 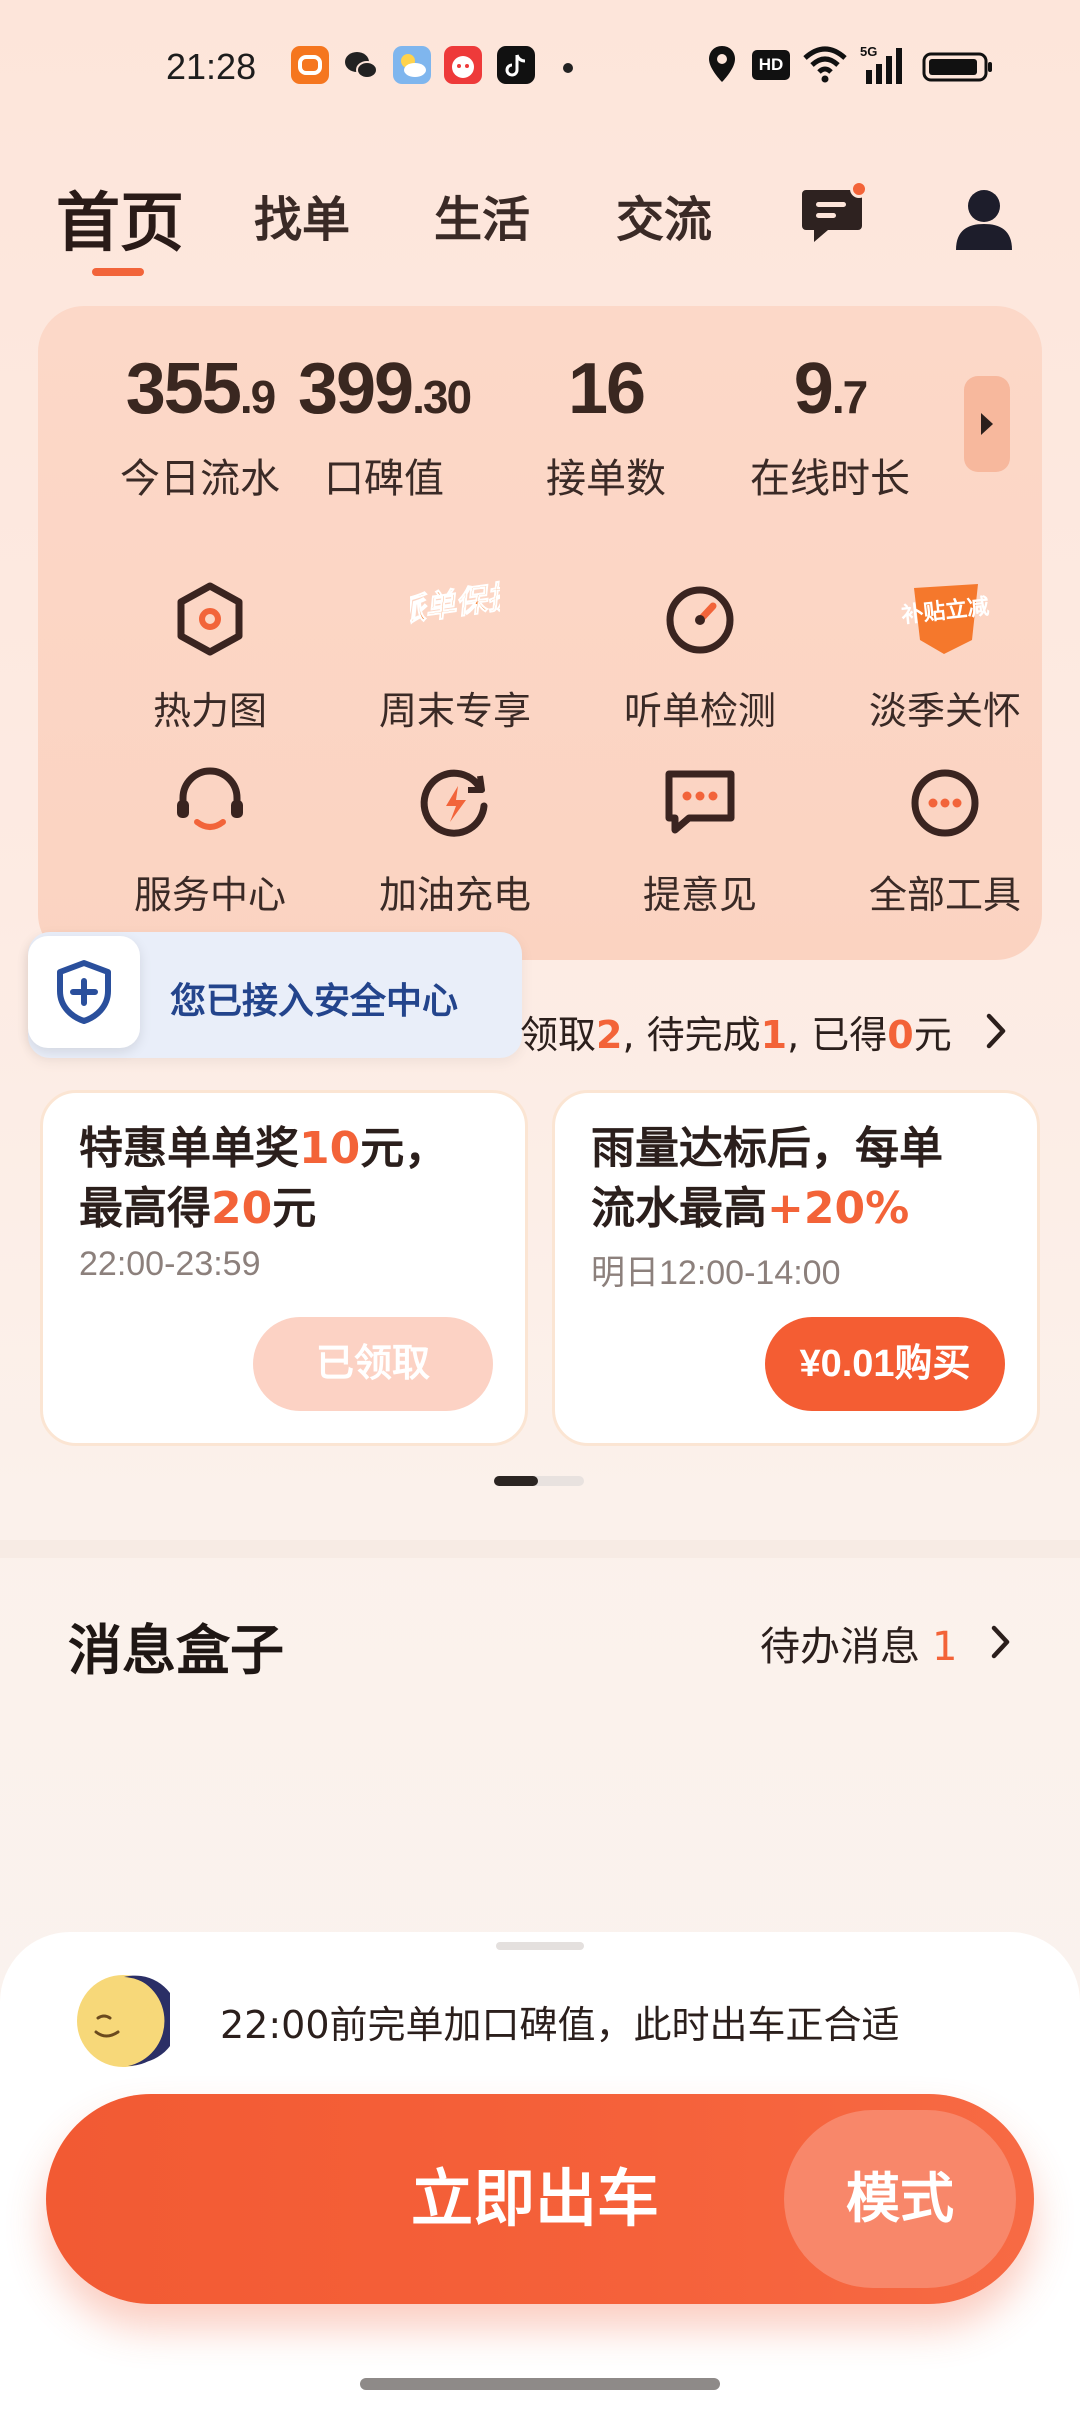 What do you see at coordinates (210, 798) in the screenshot?
I see `headset-icon` at bounding box center [210, 798].